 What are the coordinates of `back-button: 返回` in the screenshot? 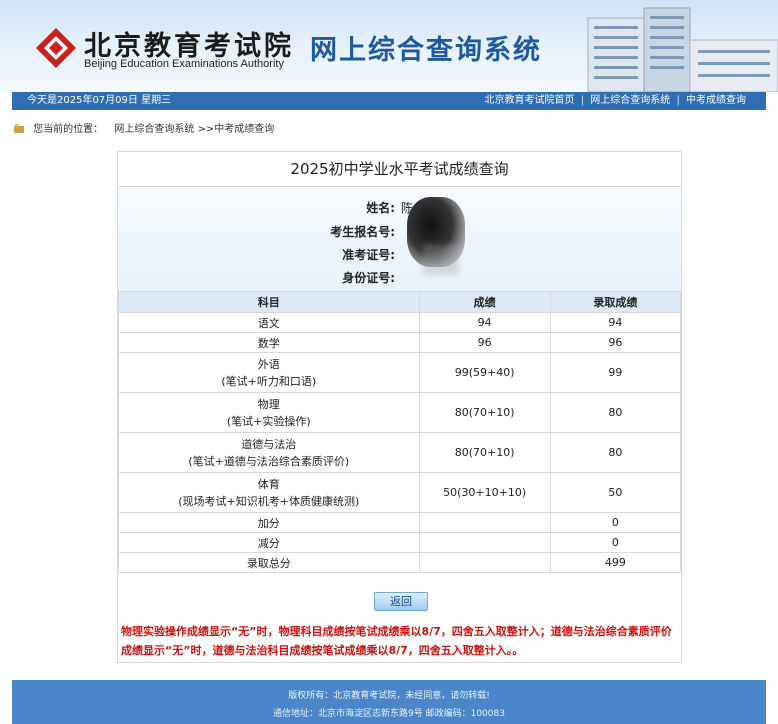 It's located at (401, 601).